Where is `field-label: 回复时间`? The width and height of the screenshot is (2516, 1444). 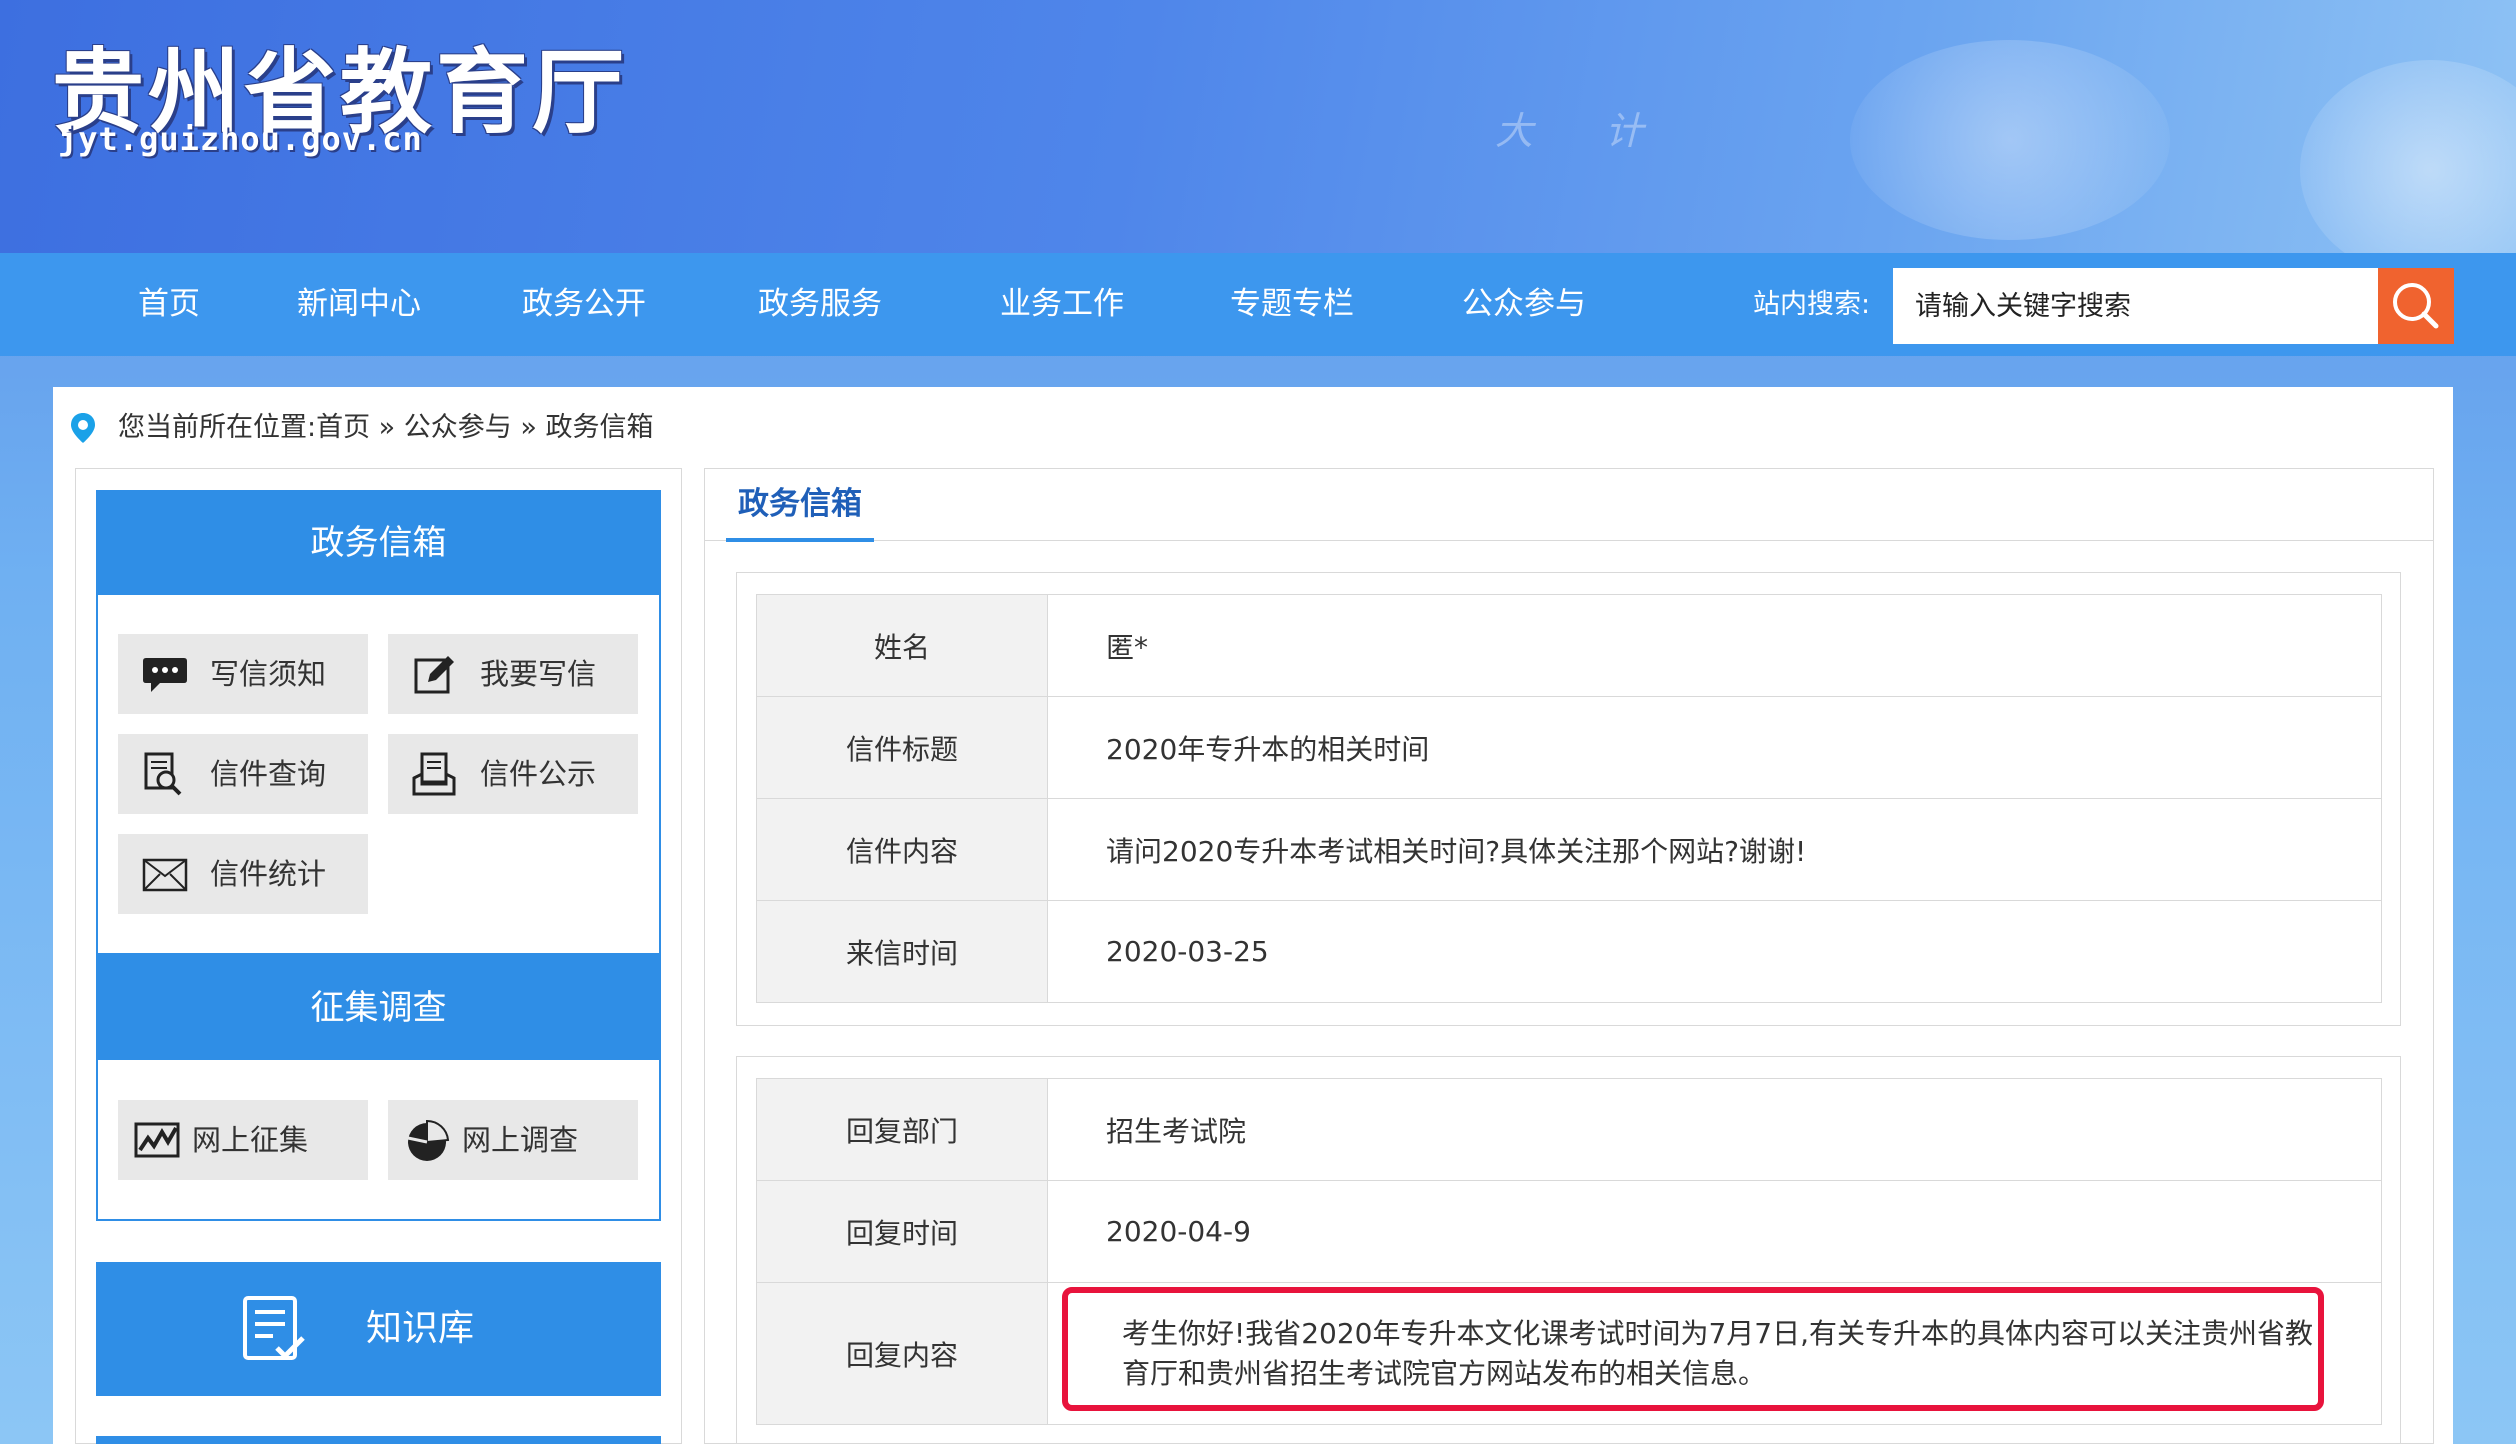 field-label: 回复时间 is located at coordinates (902, 1231).